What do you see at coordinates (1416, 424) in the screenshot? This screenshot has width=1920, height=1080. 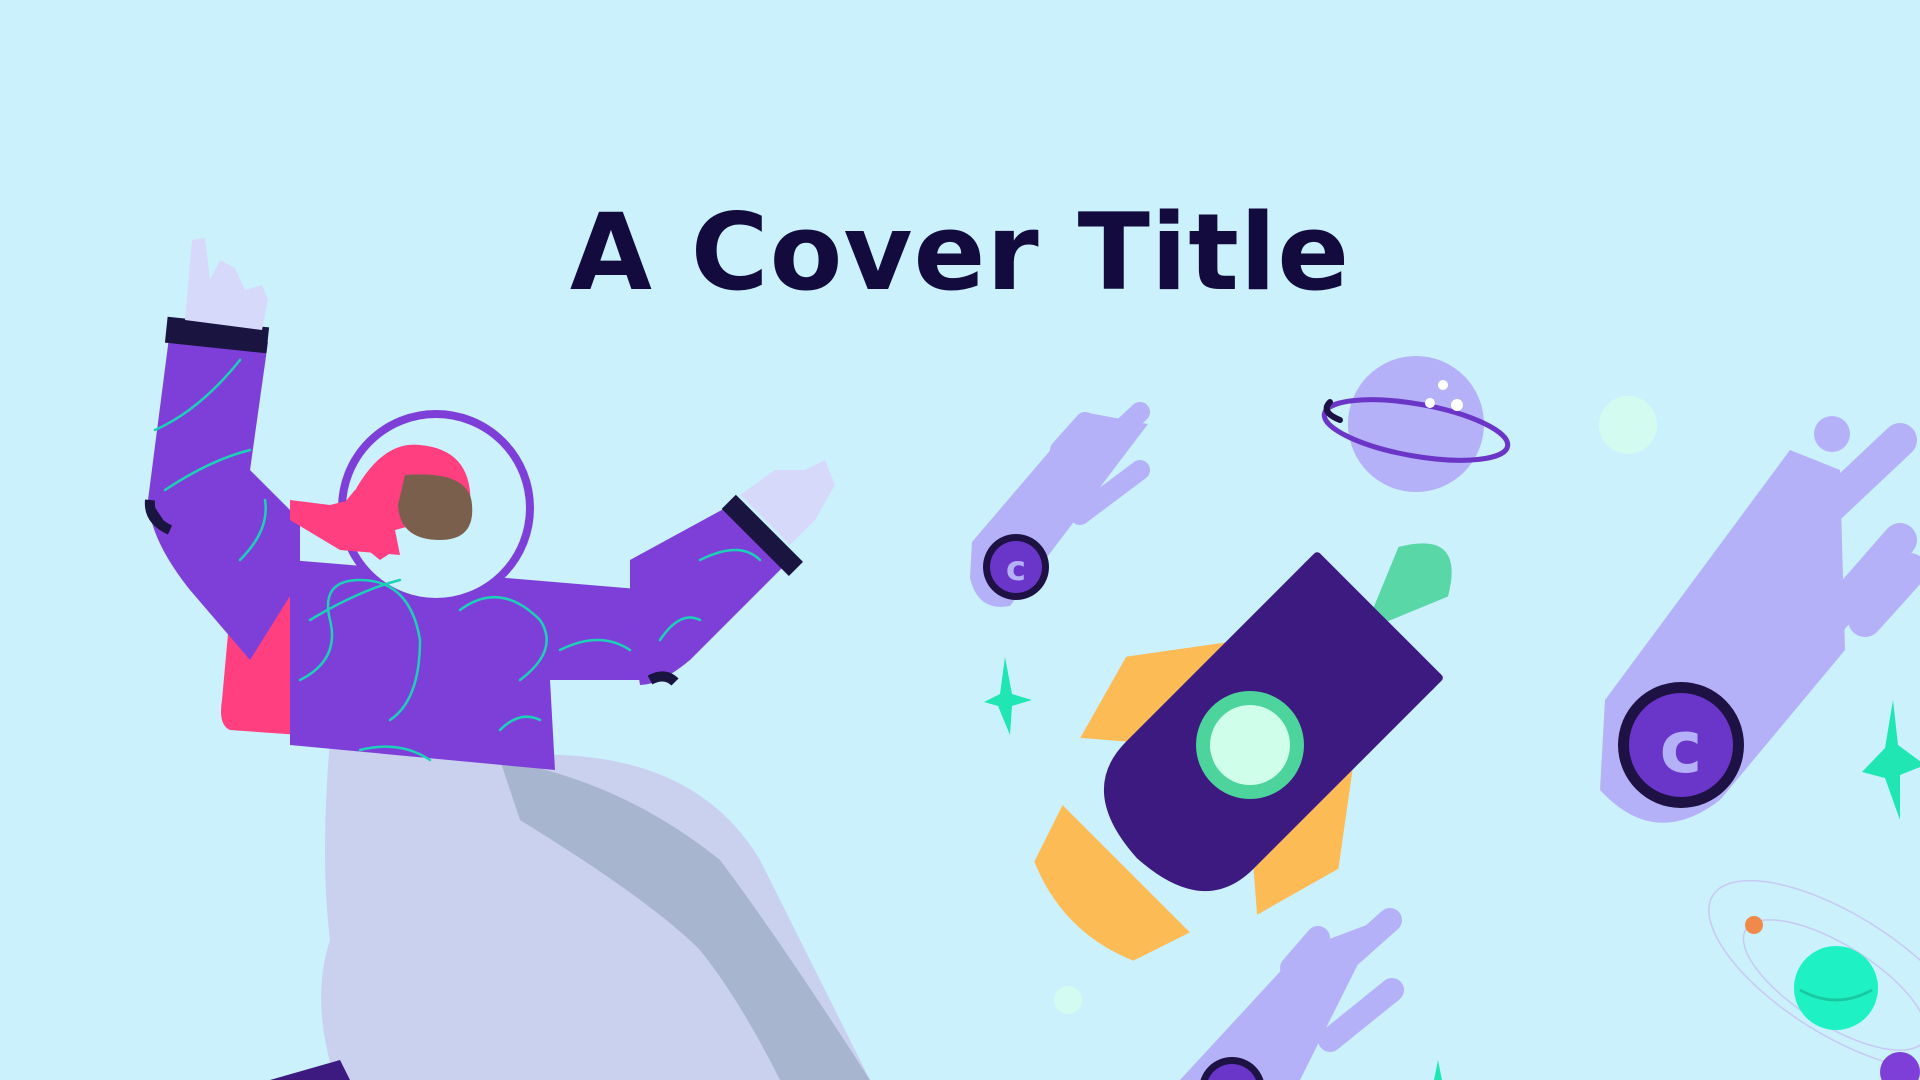 I see `ringed-planet-icon` at bounding box center [1416, 424].